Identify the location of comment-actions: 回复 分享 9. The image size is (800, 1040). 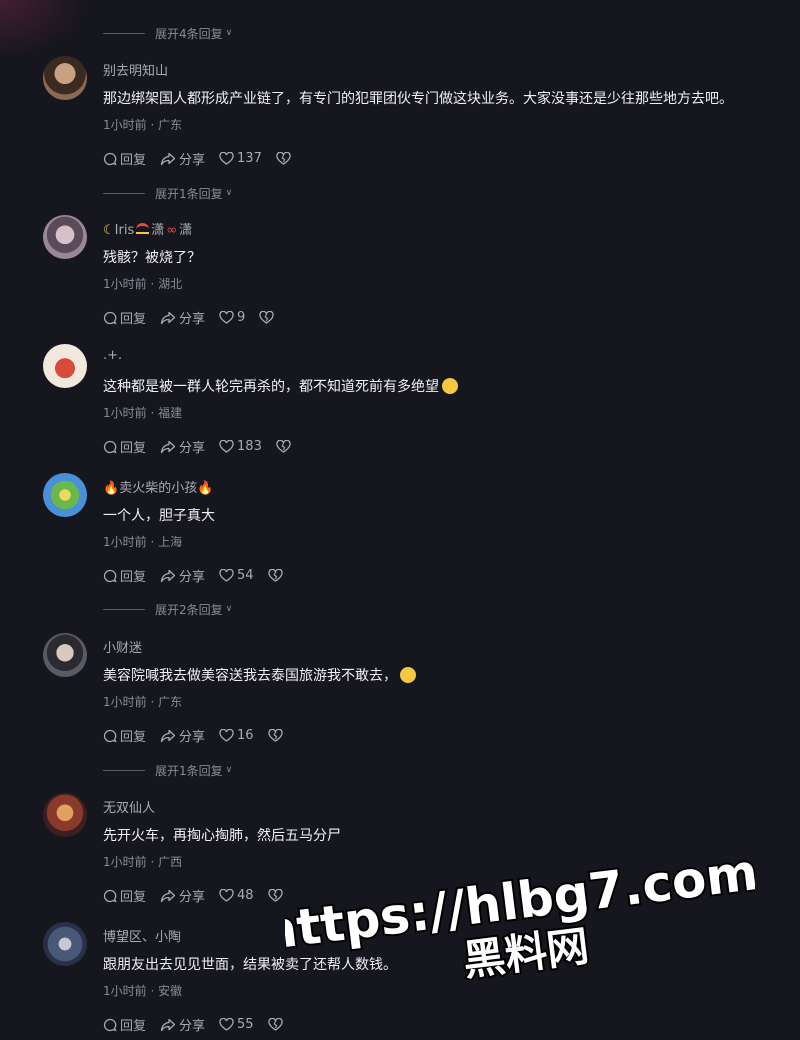
(197, 317).